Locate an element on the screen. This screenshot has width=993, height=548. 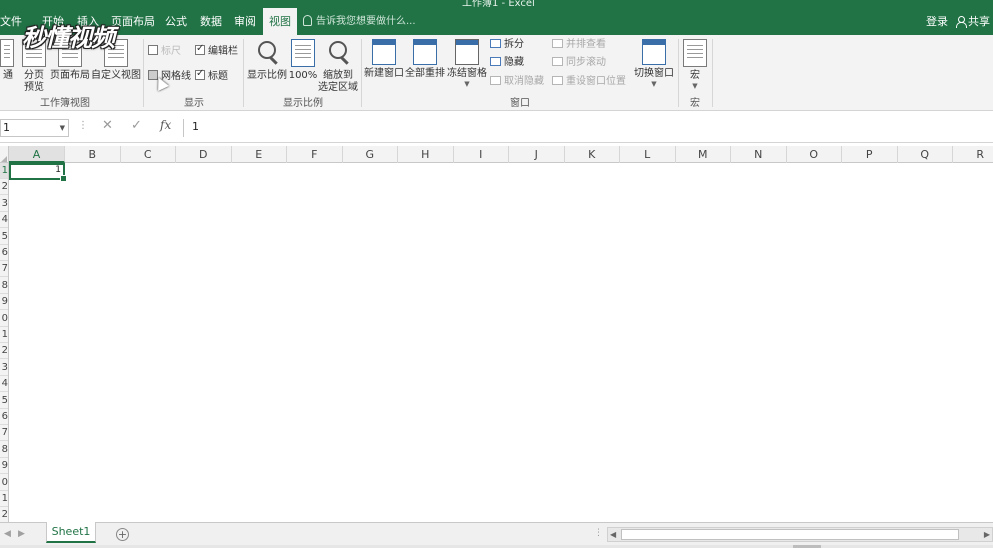
row-header-label: 9 is located at coordinates (4, 466).